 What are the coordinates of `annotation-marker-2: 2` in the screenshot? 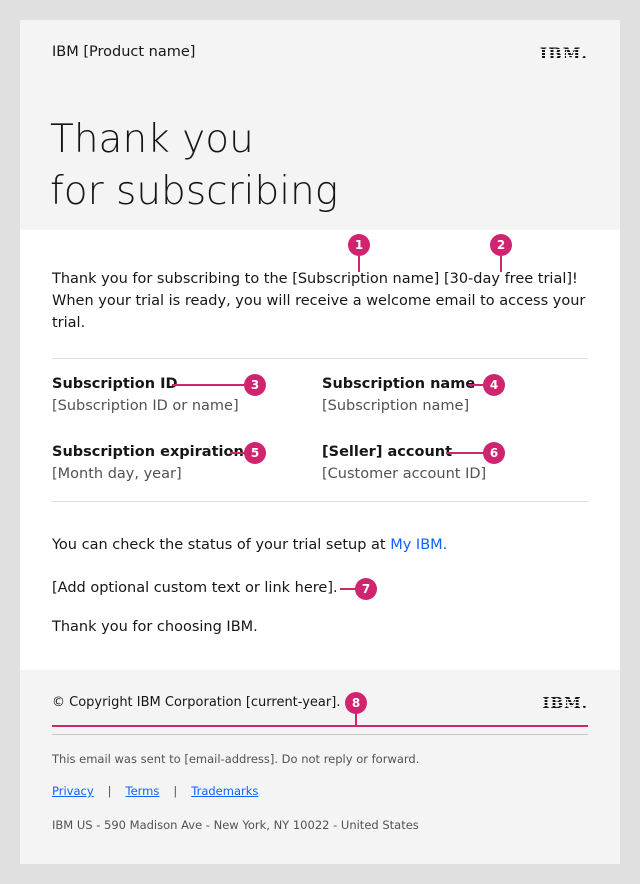 It's located at (501, 245).